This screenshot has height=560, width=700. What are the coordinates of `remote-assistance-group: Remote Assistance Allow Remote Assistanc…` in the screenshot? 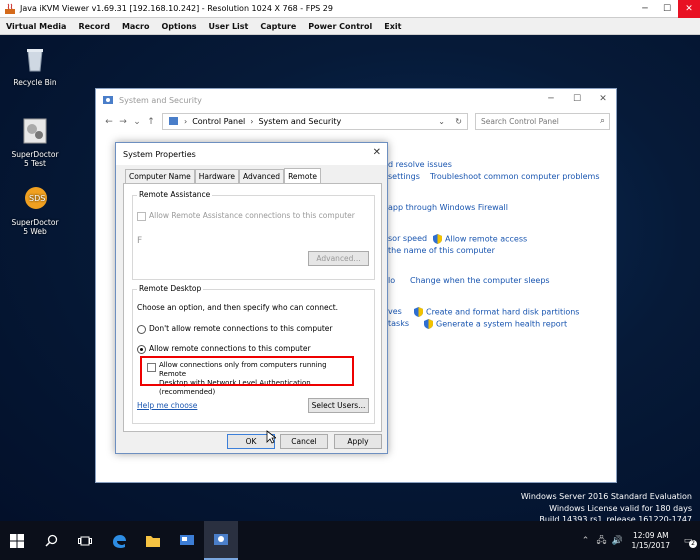 It's located at (253, 235).